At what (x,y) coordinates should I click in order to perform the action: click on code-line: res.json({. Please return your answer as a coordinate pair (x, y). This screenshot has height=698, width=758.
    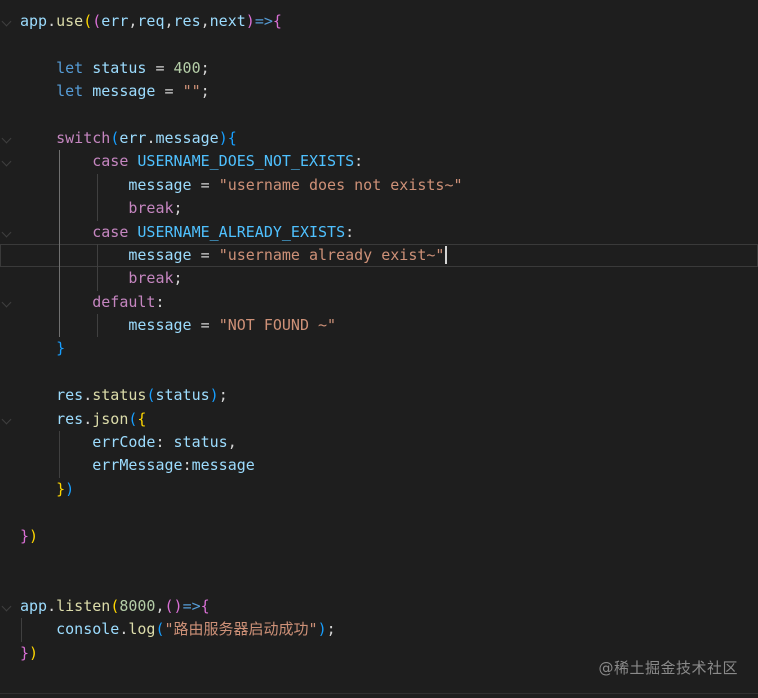
    Looking at the image, I should click on (379, 419).